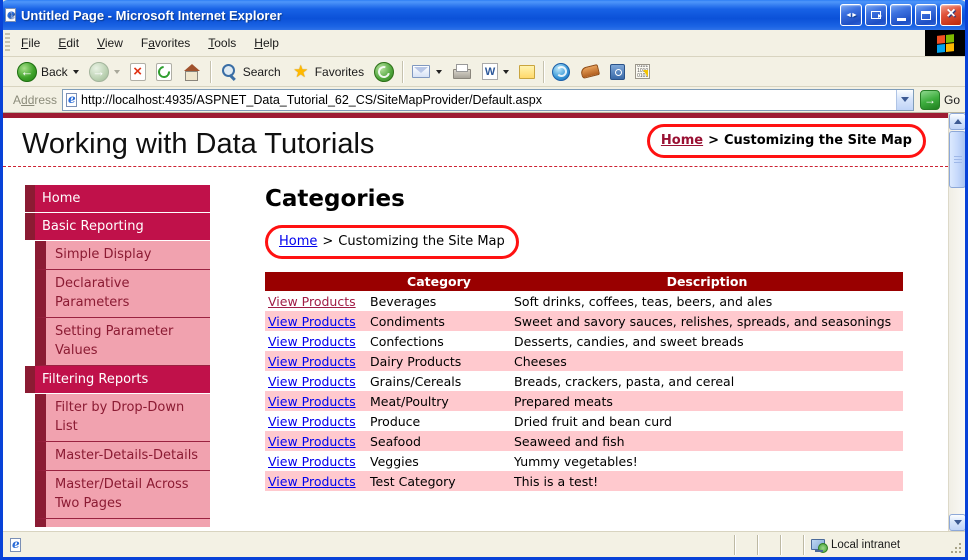  I want to click on resize-grip, so click(956, 545).